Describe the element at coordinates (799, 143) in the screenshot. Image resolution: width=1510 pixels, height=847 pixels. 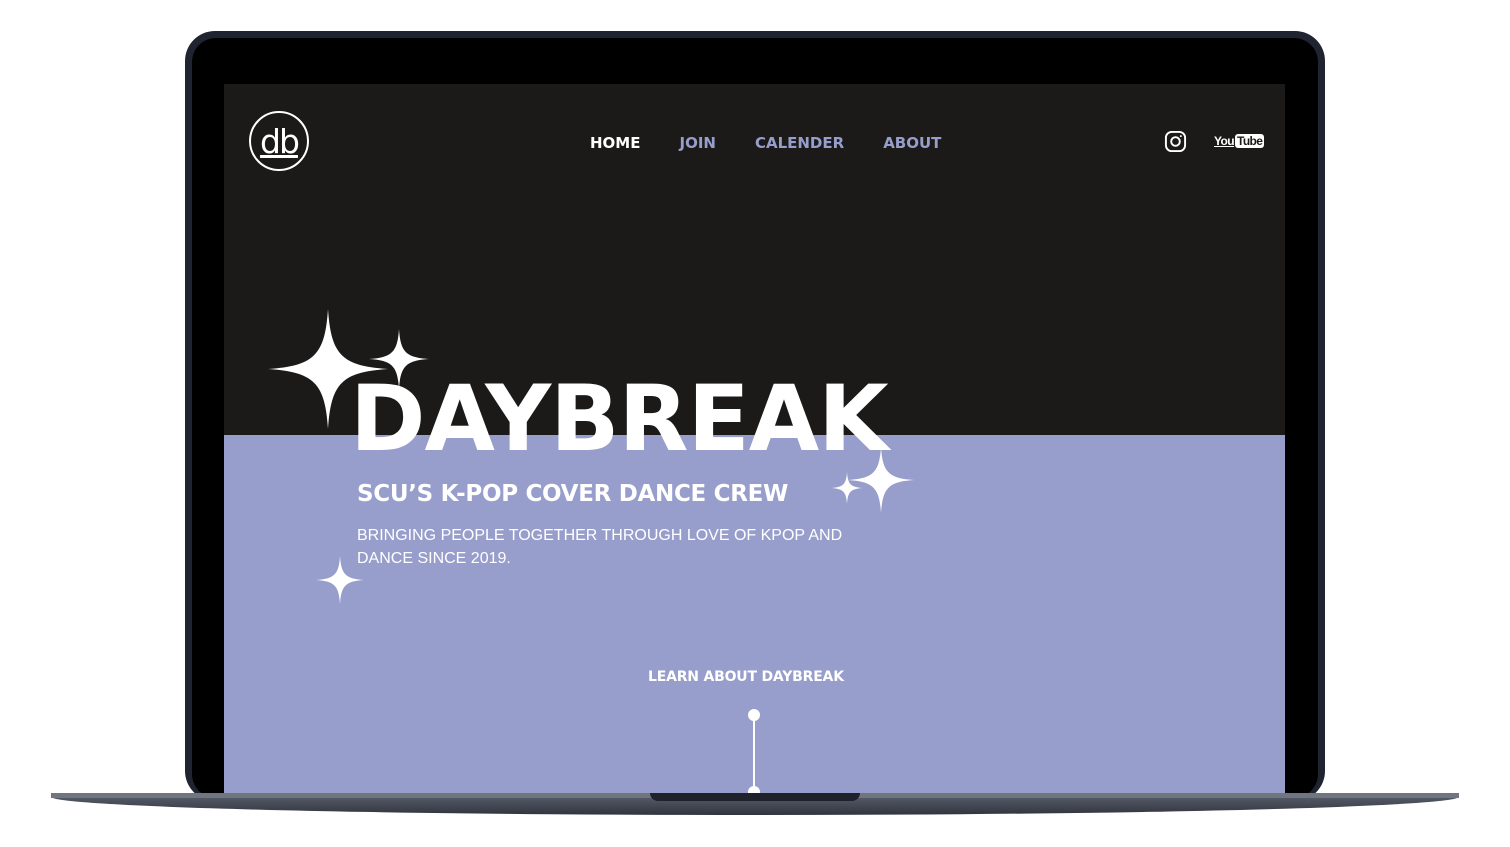
I see `nav-calender: CALENDER` at that location.